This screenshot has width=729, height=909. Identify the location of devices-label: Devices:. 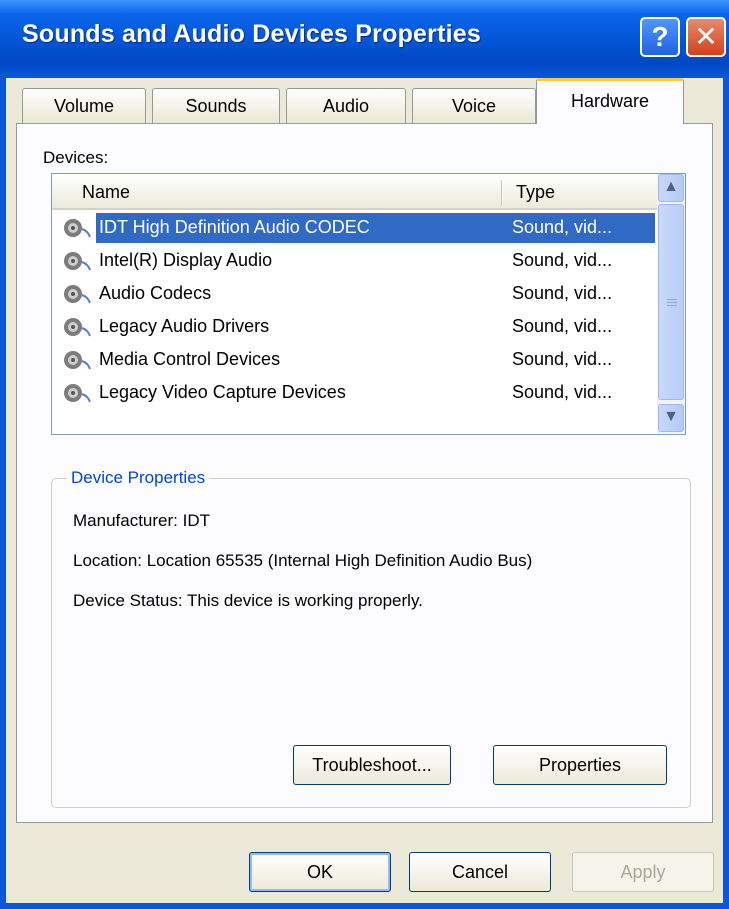
(76, 157).